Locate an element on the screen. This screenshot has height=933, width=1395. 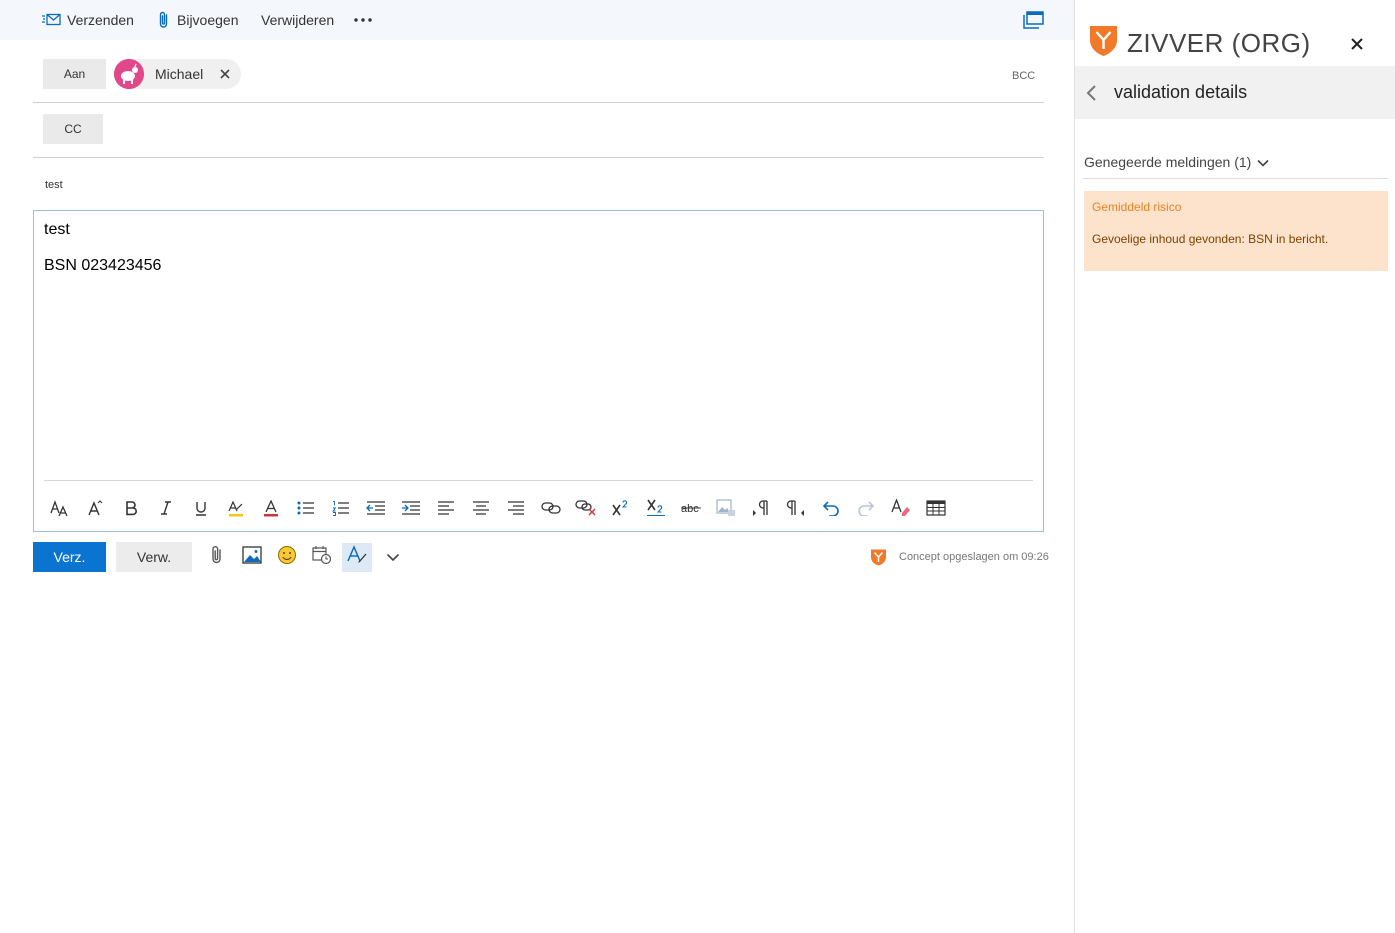
italic-button is located at coordinates (166, 508).